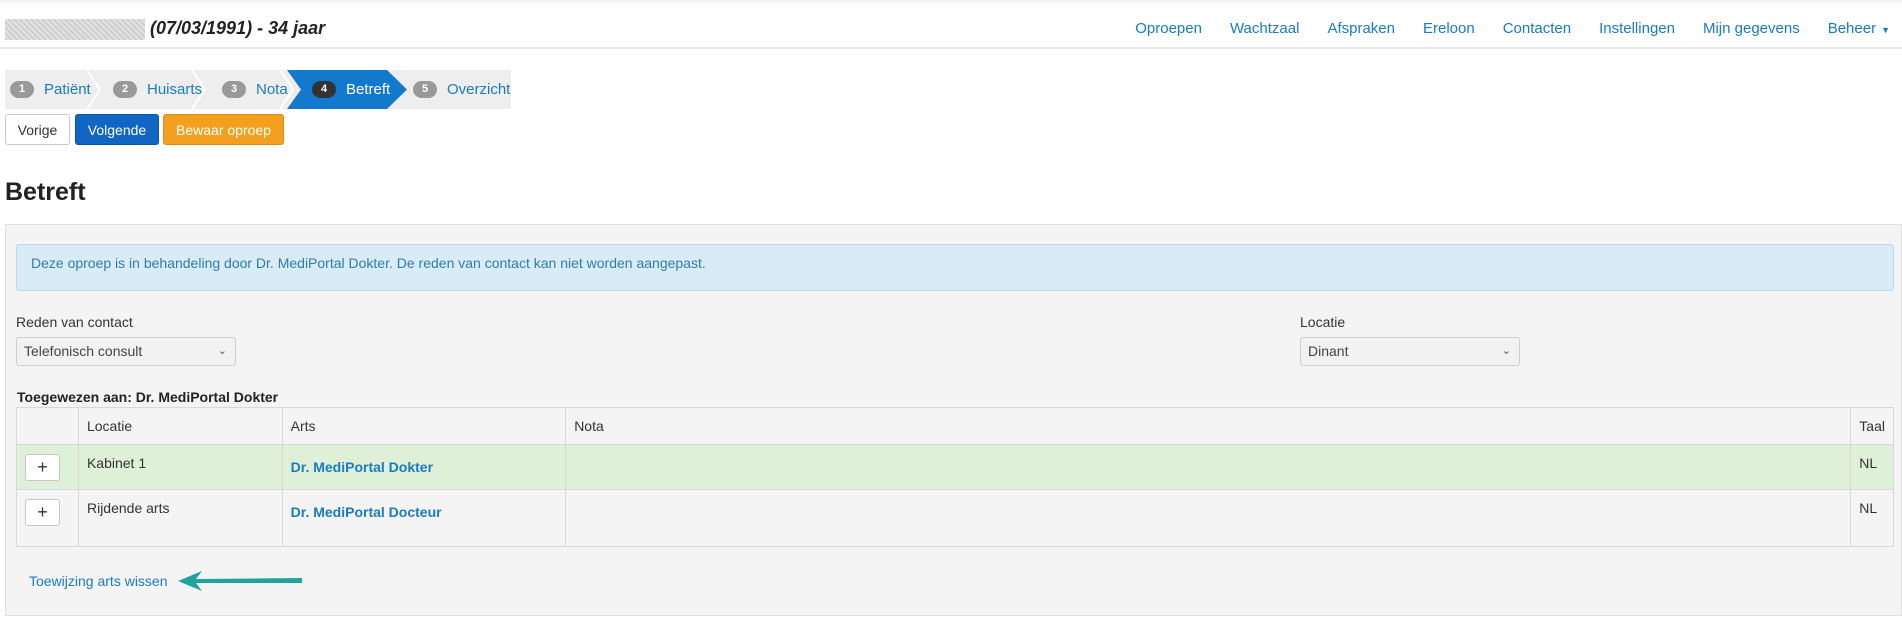 The image size is (1902, 619). I want to click on patient-title: (07/03/1991) - 34 jaar, so click(238, 28).